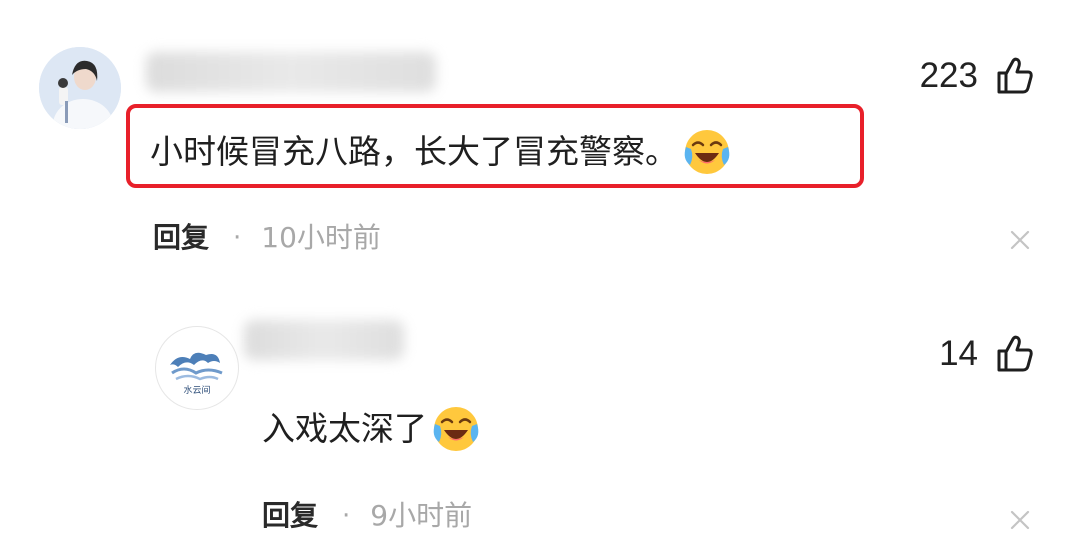  I want to click on like-button: 14, so click(986, 354).